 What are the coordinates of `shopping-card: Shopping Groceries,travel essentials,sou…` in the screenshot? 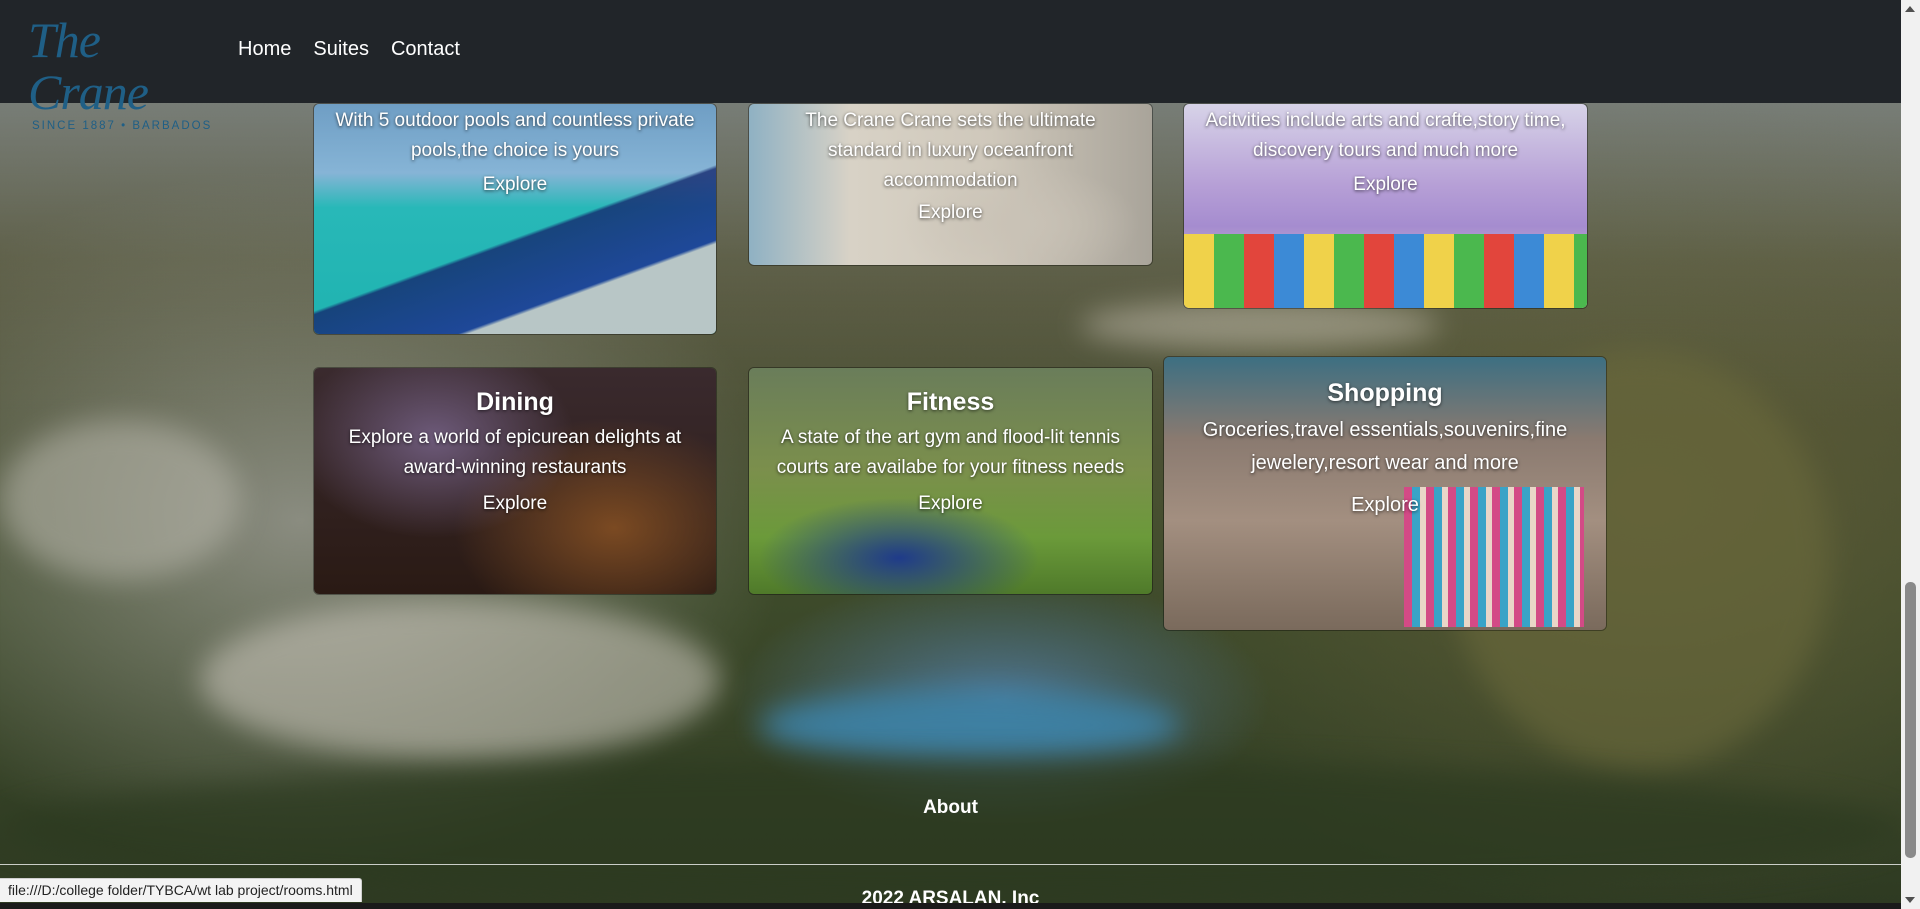 It's located at (1385, 493).